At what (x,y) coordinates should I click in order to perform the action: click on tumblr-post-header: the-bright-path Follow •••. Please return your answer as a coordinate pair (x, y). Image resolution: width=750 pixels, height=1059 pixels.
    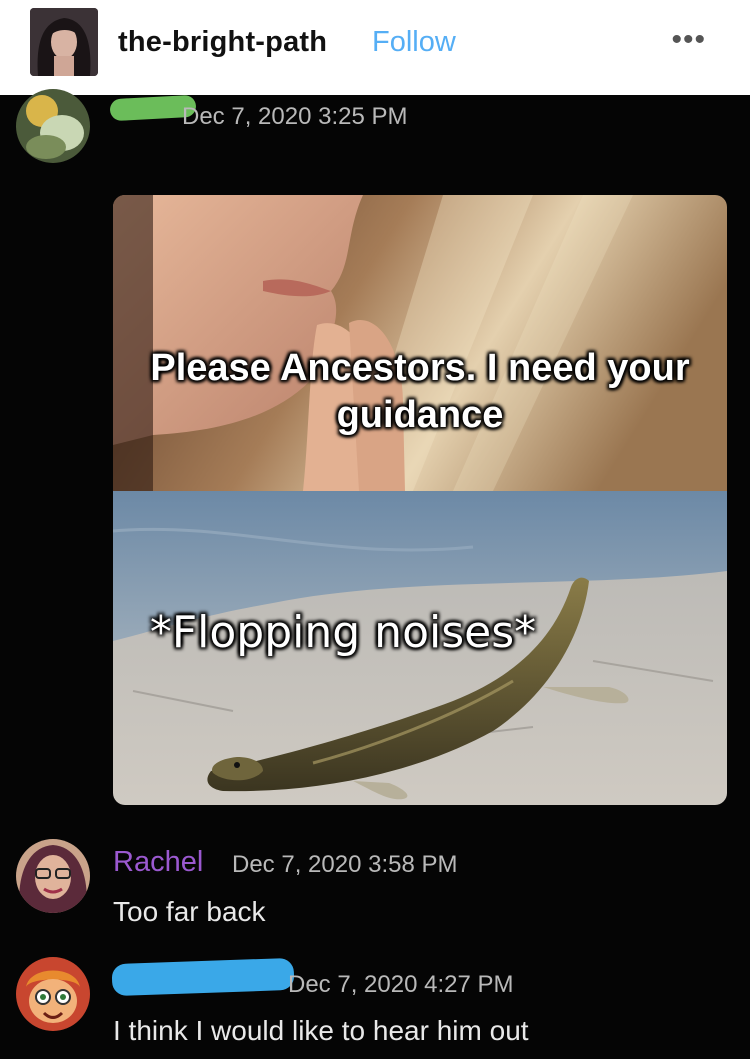
    Looking at the image, I should click on (375, 47).